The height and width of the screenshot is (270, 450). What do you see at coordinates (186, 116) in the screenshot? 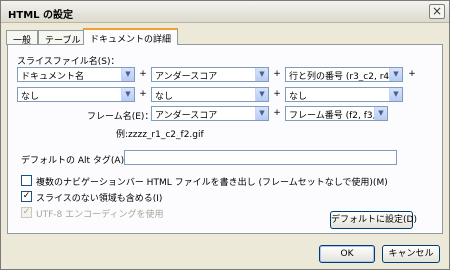
I see `frame-separator-value: アンダースコア` at bounding box center [186, 116].